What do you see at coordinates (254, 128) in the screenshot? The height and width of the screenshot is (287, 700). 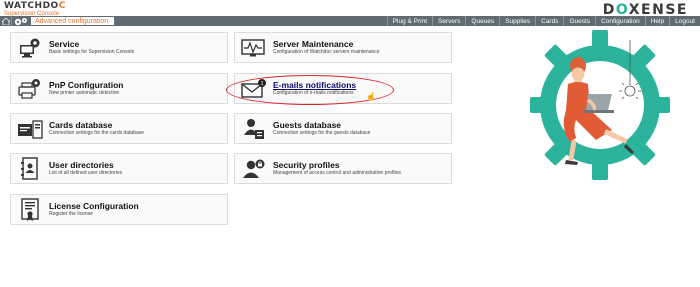 I see `guest-db-icon` at bounding box center [254, 128].